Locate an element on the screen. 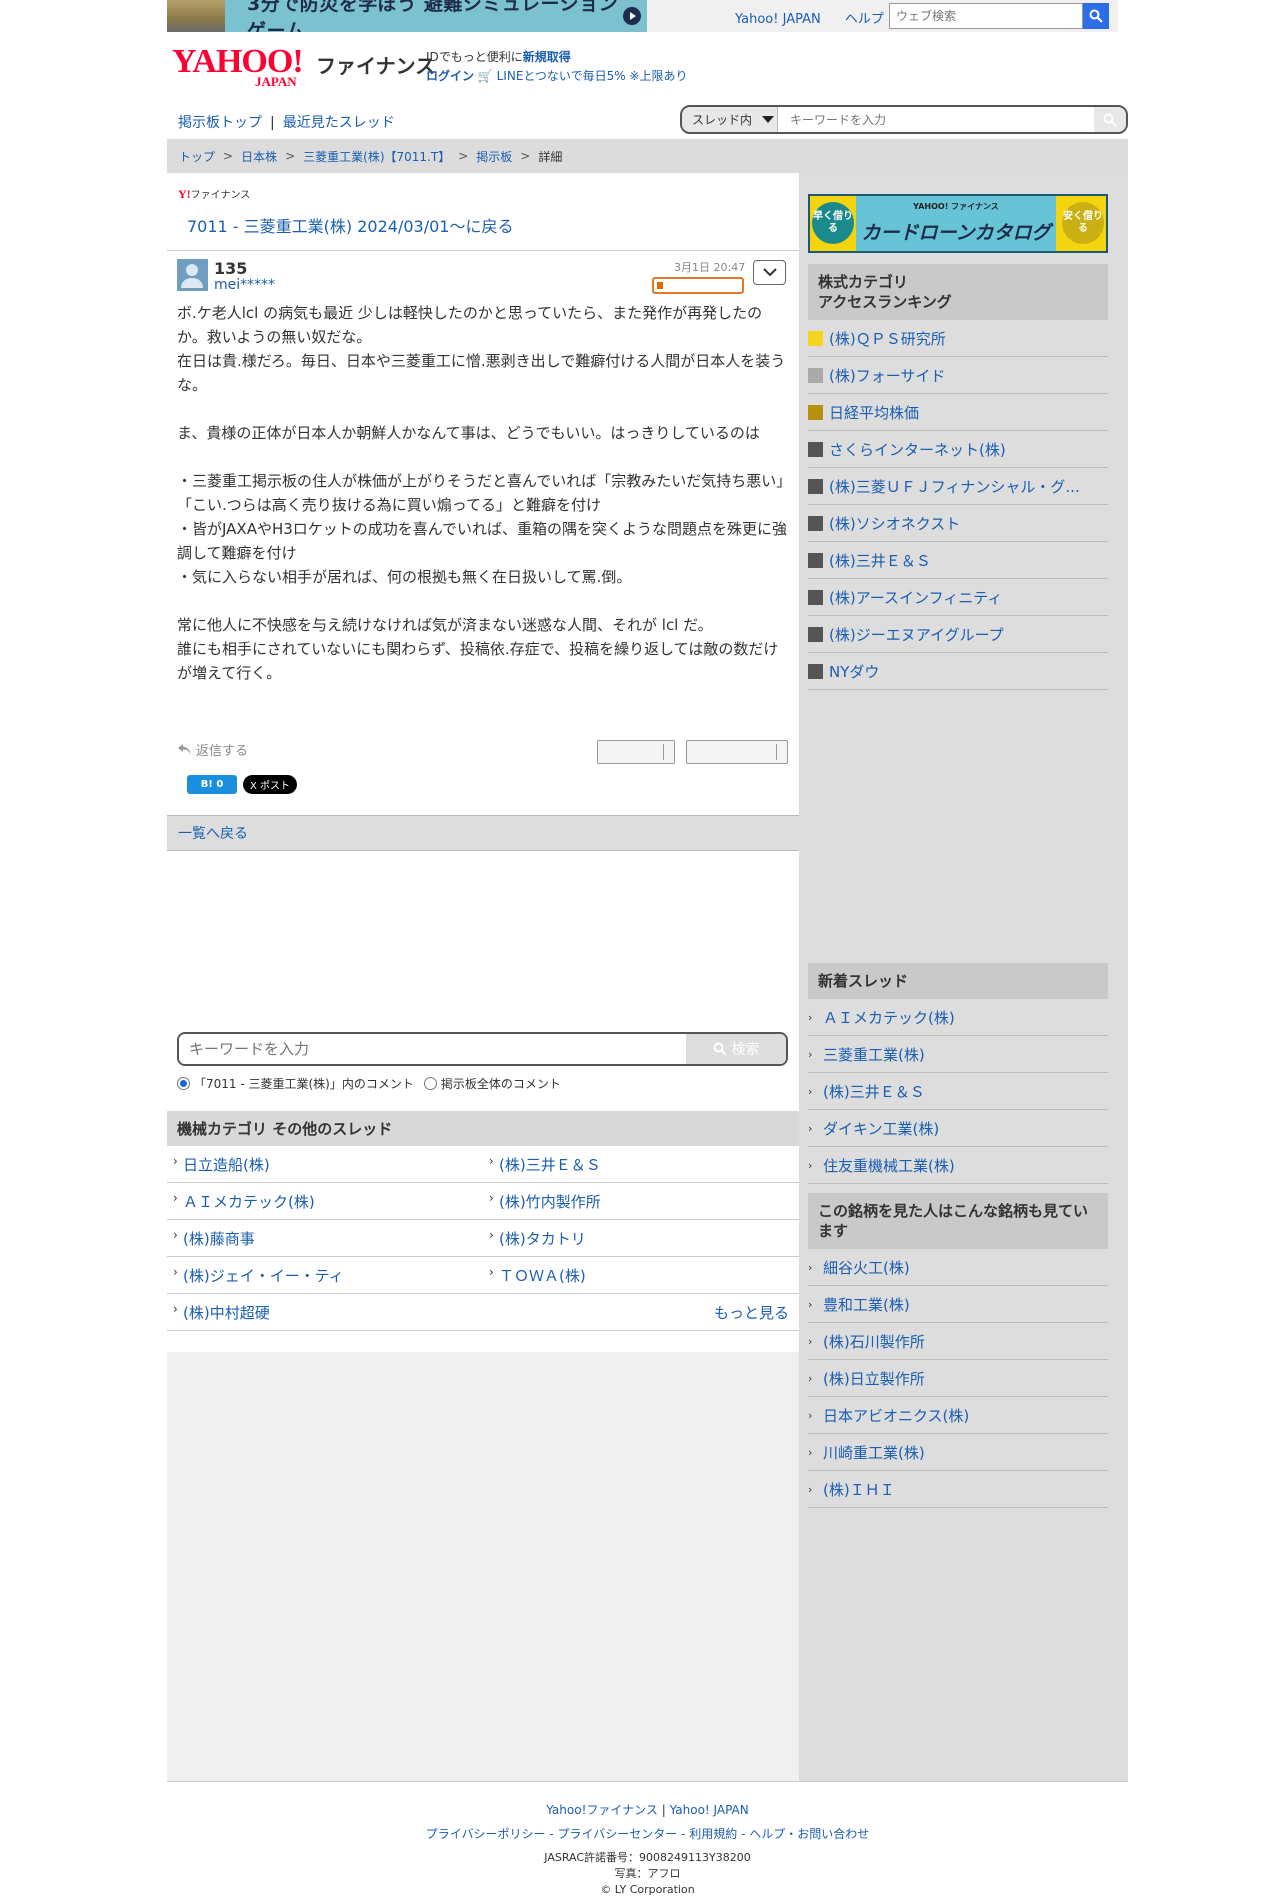  board-top-link: 掲示板トップ is located at coordinates (220, 123).